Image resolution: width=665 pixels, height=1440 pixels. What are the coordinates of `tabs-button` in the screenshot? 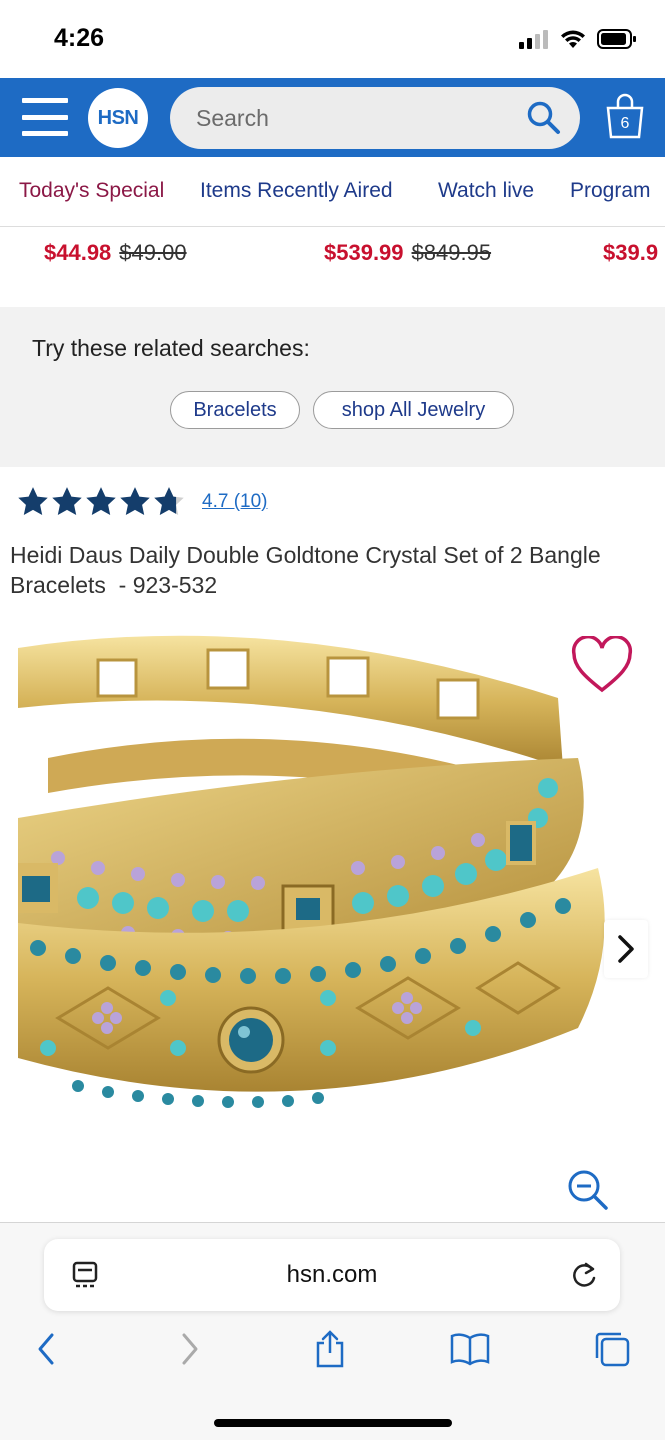 It's located at (612, 1349).